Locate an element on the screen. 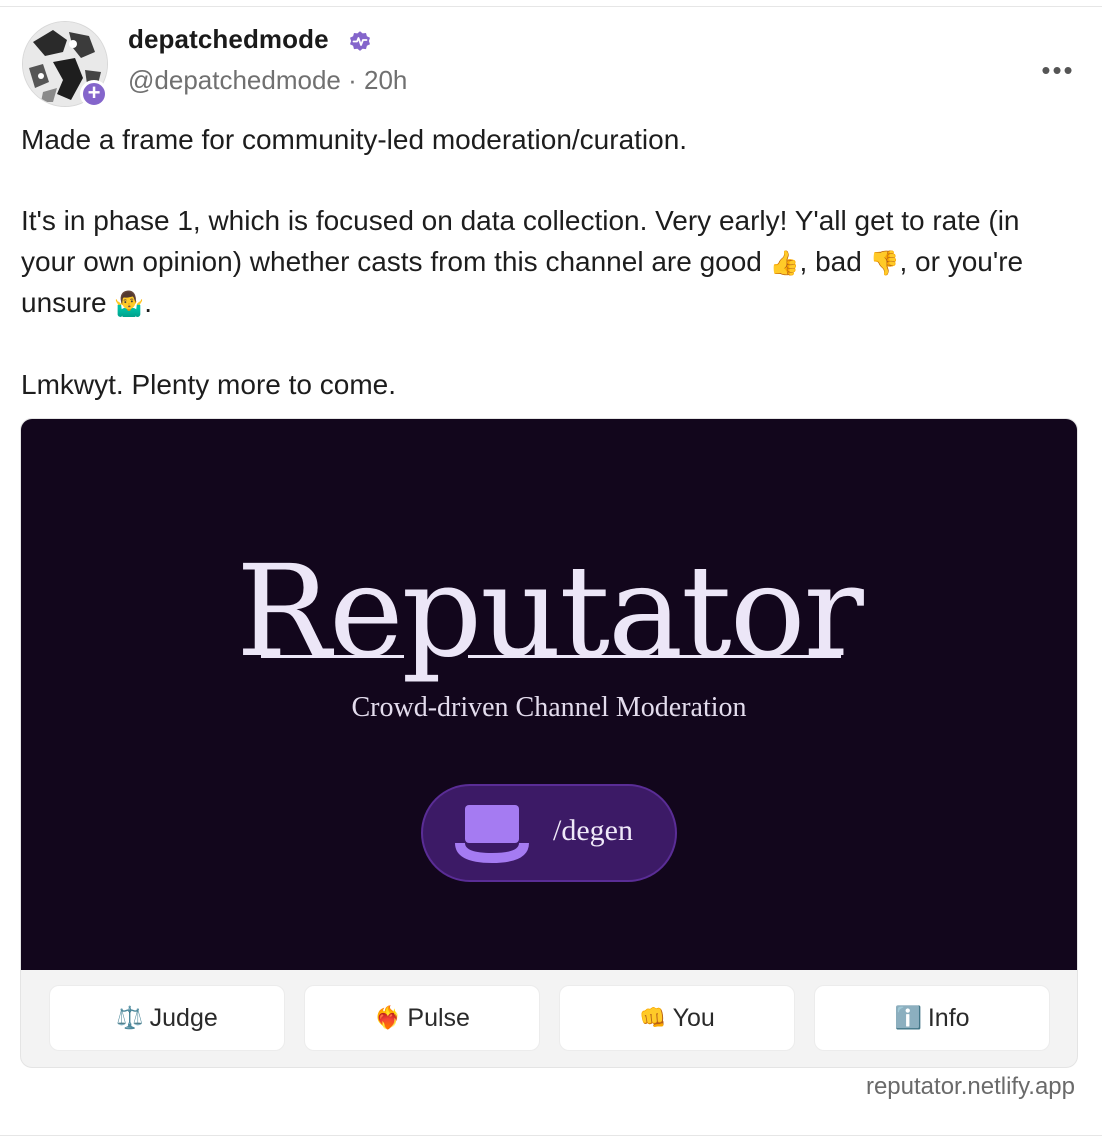 Image resolution: width=1102 pixels, height=1140 pixels. shrug-icon: 🤷‍♂️ is located at coordinates (129, 304).